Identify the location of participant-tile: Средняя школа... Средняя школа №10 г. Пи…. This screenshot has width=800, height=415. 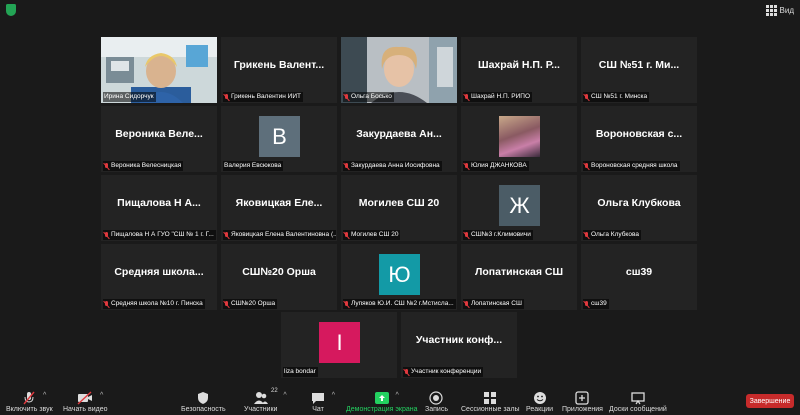
(159, 277).